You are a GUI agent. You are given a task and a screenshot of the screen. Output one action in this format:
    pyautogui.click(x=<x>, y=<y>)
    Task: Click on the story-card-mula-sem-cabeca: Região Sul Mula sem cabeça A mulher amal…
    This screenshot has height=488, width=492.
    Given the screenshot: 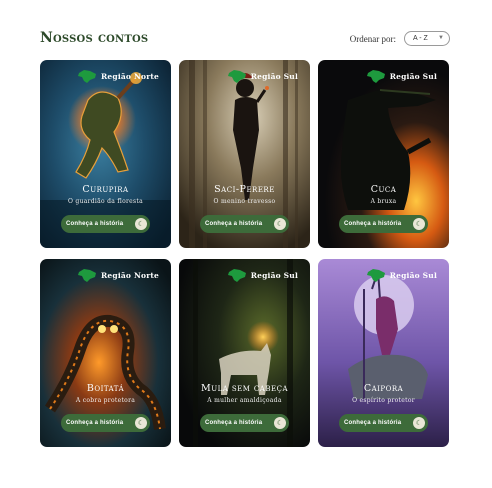 What is the action you would take?
    pyautogui.click(x=244, y=353)
    